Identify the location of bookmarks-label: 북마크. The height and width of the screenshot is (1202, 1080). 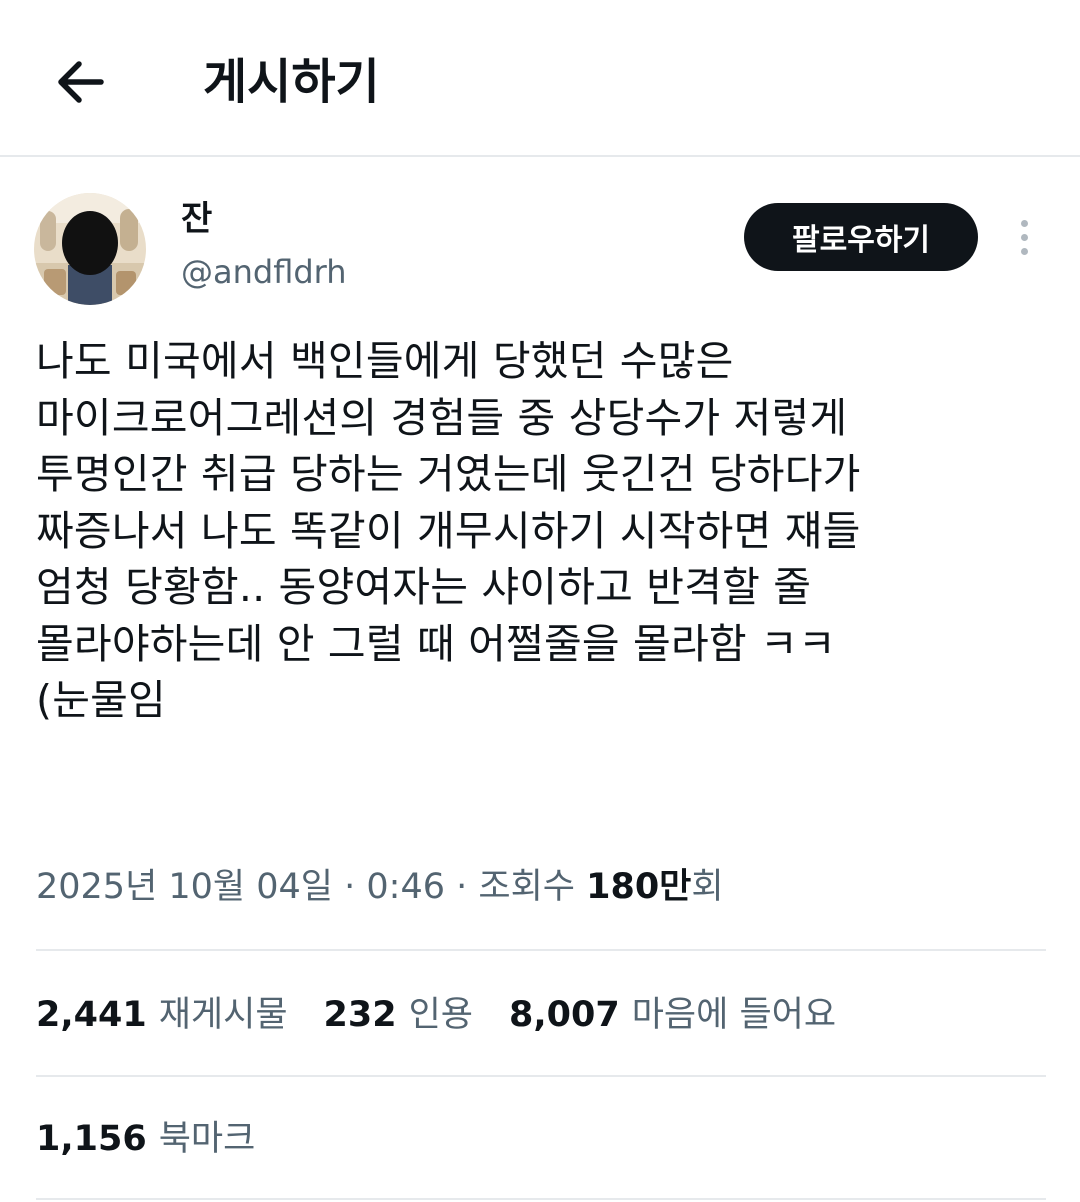
(207, 1139).